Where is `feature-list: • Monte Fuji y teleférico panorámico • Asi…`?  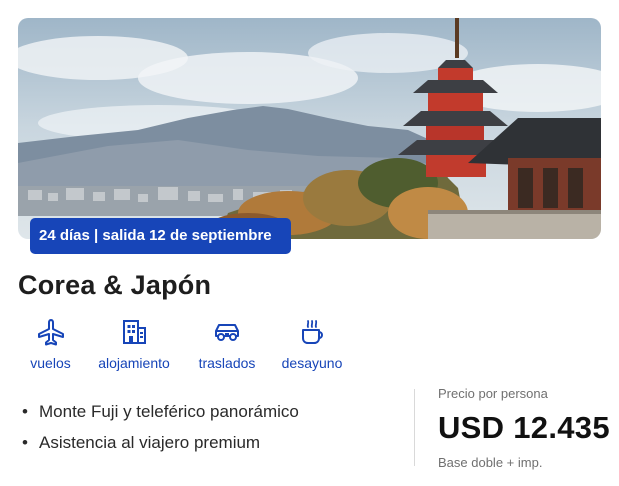
feature-list: • Monte Fuji y teleférico panorámico • Asi… is located at coordinates (212, 431).